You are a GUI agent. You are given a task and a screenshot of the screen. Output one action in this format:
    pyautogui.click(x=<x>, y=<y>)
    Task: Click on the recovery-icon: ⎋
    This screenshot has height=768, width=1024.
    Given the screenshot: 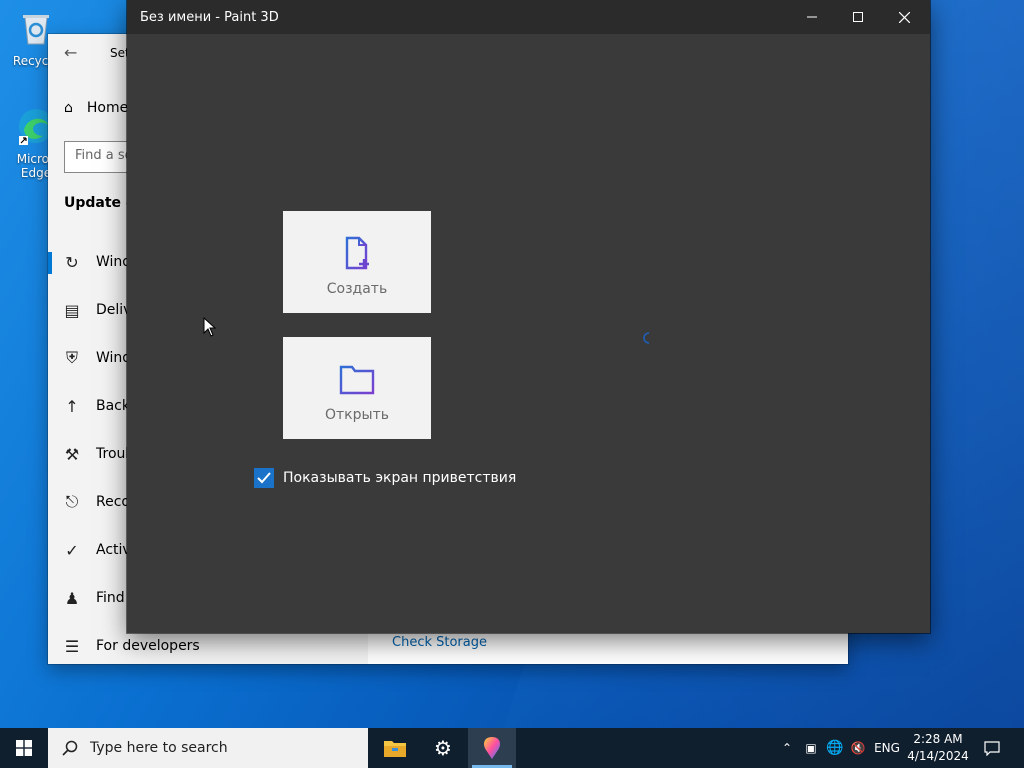 What is the action you would take?
    pyautogui.click(x=72, y=501)
    